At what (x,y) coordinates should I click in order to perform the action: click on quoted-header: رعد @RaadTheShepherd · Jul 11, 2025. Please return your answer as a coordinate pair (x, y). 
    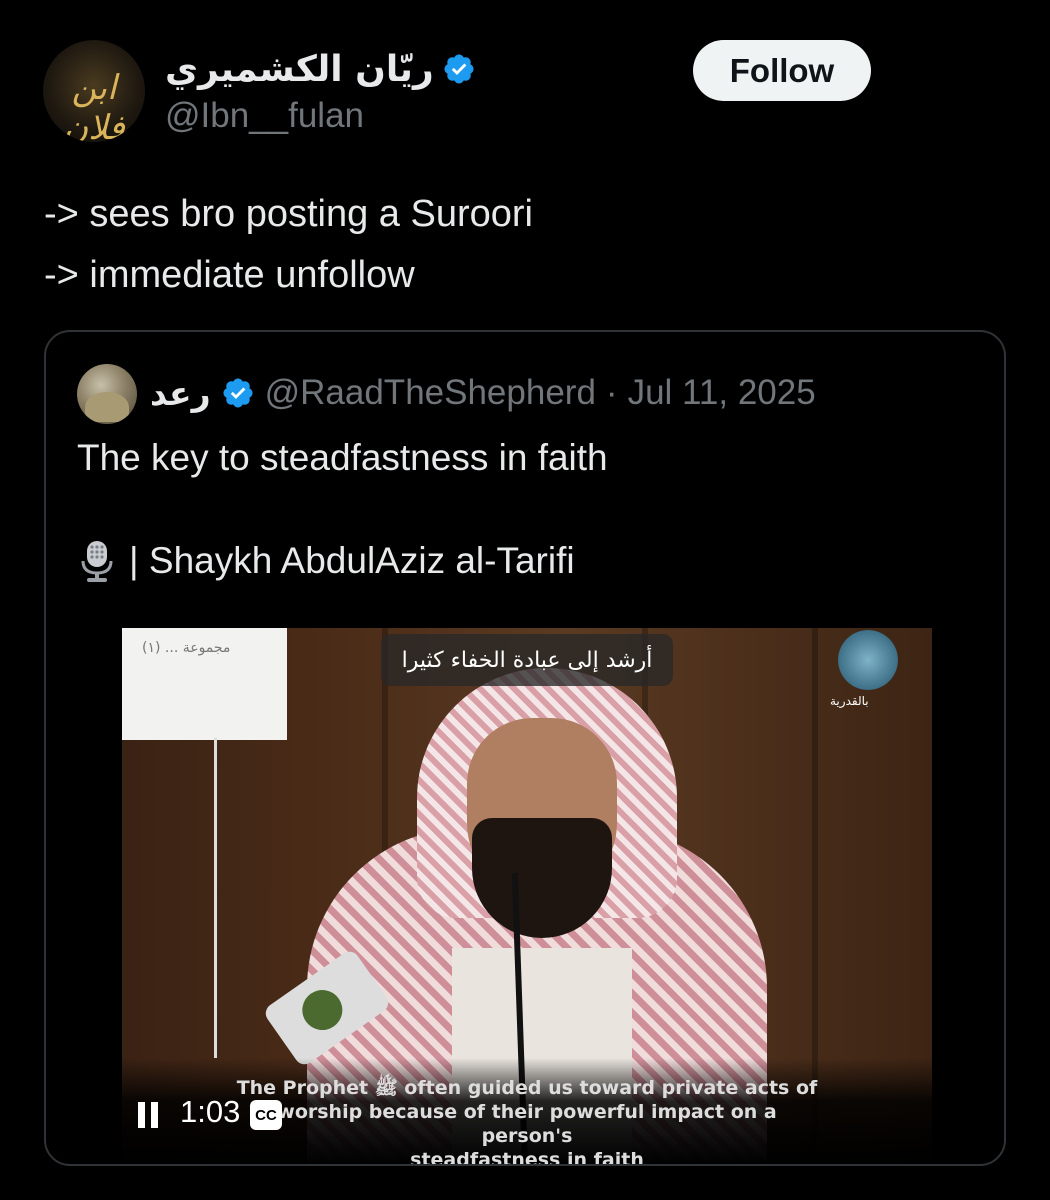
    Looking at the image, I should click on (483, 393).